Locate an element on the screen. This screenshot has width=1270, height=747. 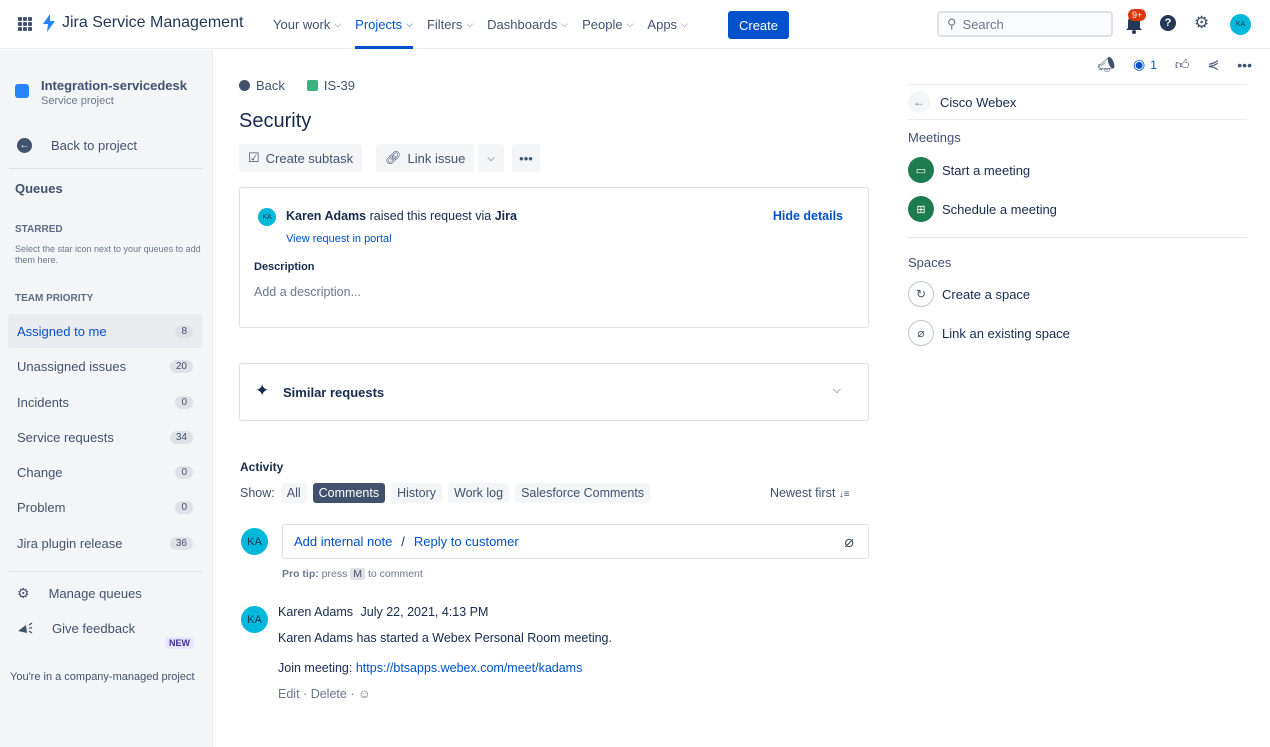
nav-dashboards: Dashboards ⌵ is located at coordinates (527, 24).